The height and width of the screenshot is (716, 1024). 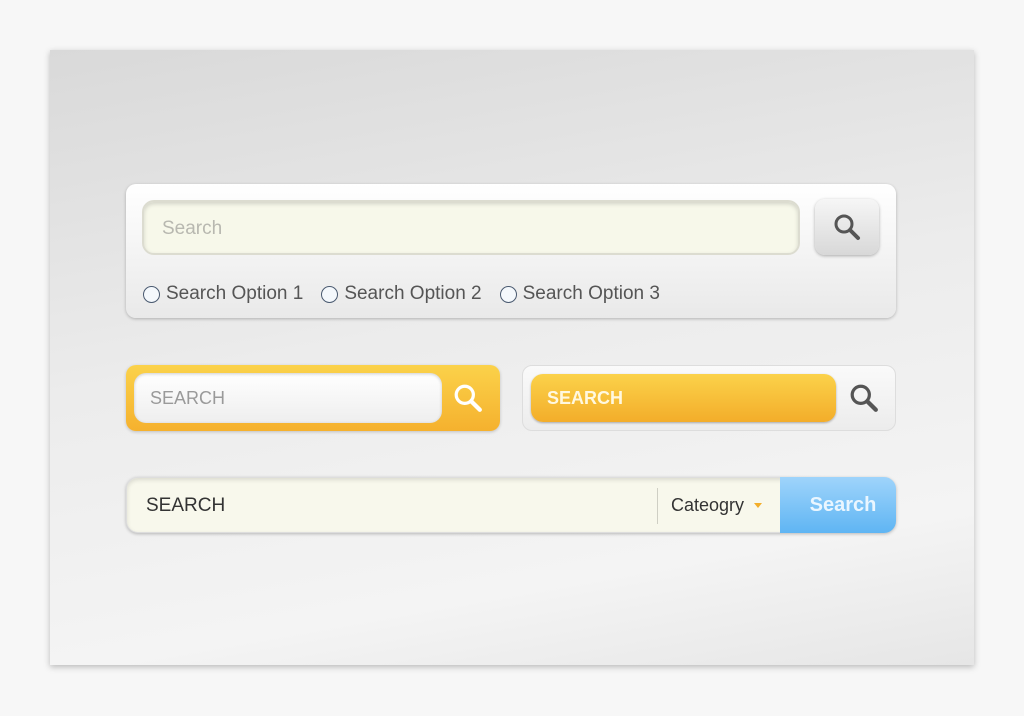 I want to click on caret-down-icon, so click(x=758, y=505).